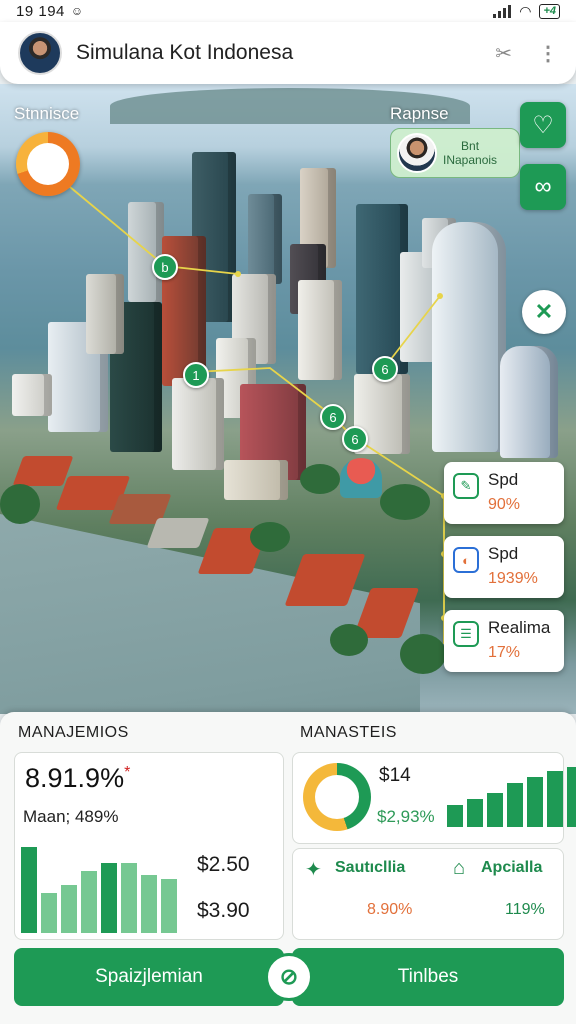 The height and width of the screenshot is (1024, 576). I want to click on info-card-value: 90%, so click(504, 504).